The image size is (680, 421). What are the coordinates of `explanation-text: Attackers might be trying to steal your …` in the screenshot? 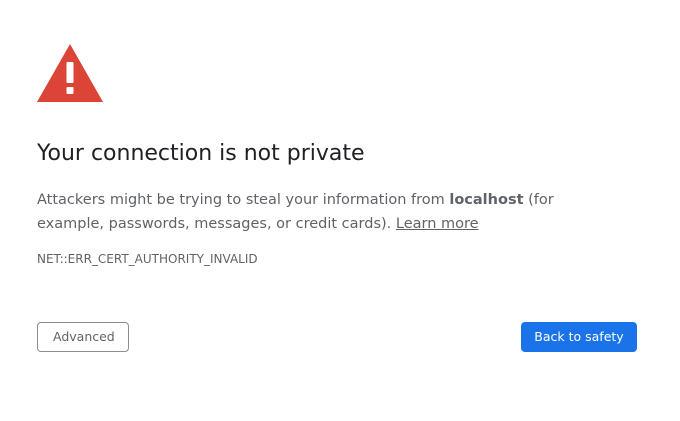 It's located at (327, 212).